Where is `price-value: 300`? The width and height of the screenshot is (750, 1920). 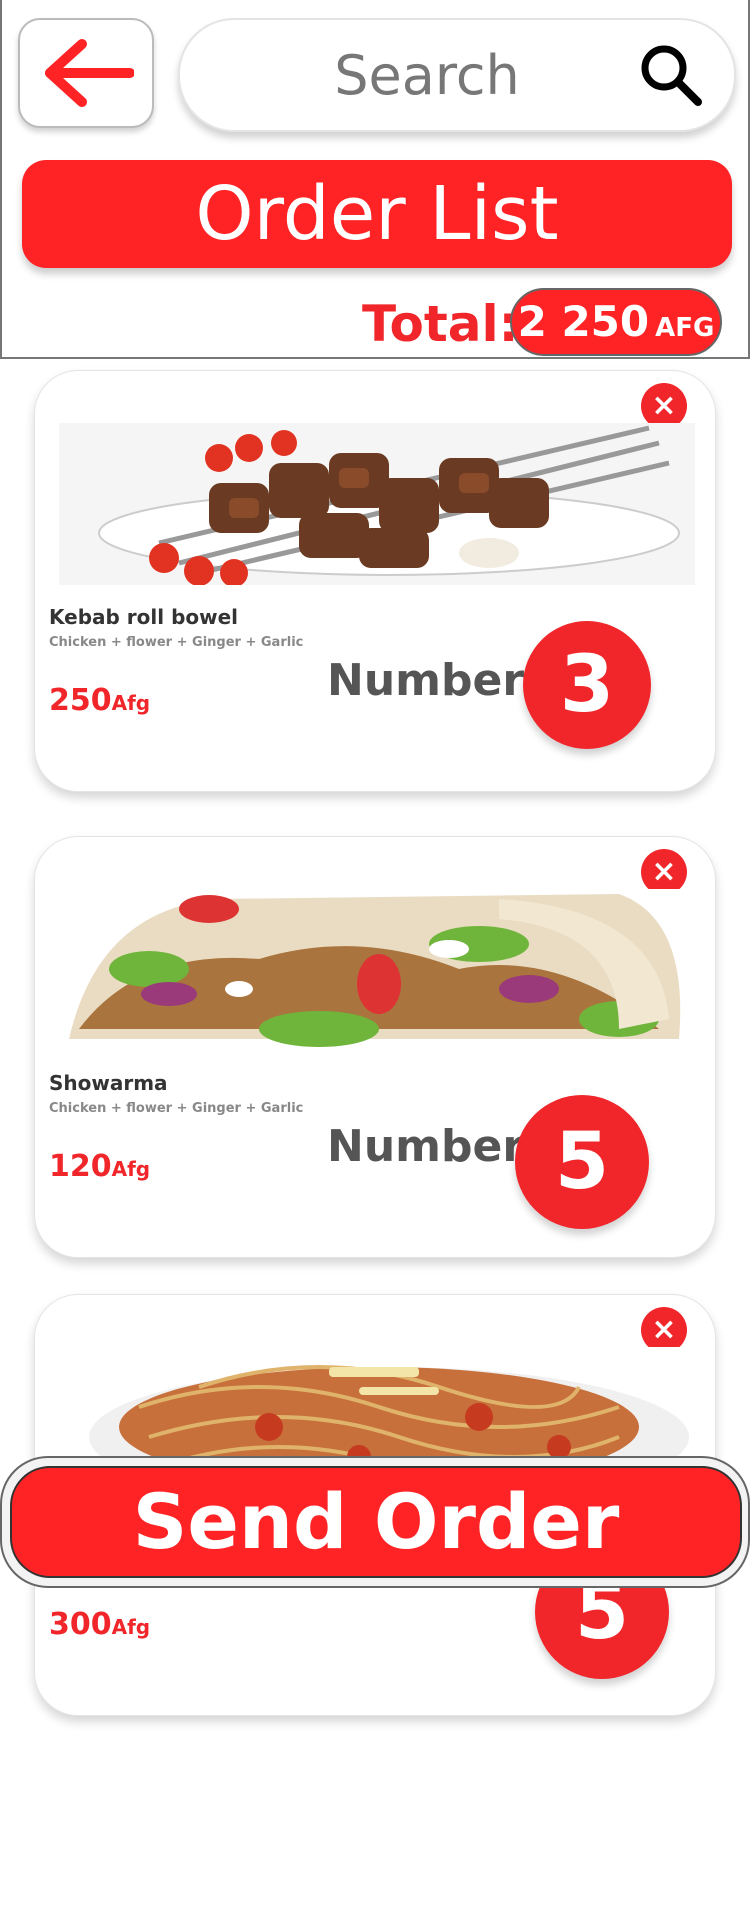 price-value: 300 is located at coordinates (80, 1624).